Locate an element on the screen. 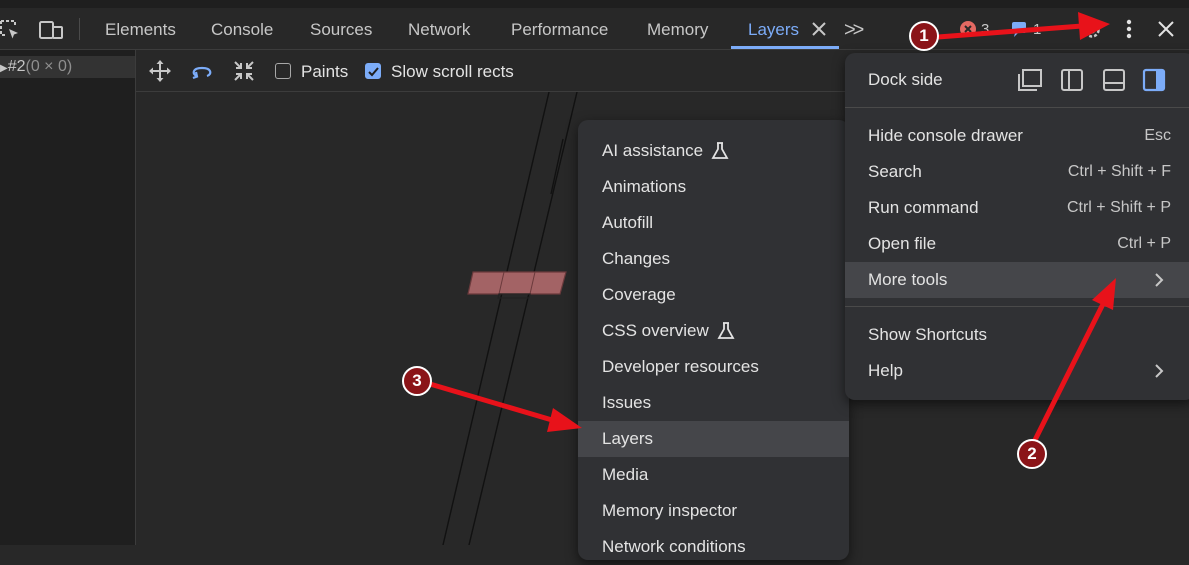 The height and width of the screenshot is (565, 1189). menu-item-memory-inspector: Memory inspector is located at coordinates (713, 511).